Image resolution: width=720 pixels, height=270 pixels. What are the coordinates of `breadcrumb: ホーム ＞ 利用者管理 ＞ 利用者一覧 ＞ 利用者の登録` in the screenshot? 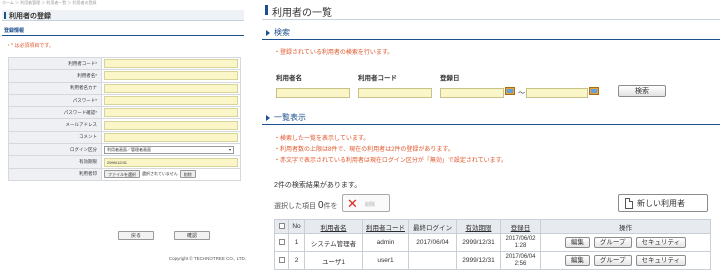 It's located at (49, 2).